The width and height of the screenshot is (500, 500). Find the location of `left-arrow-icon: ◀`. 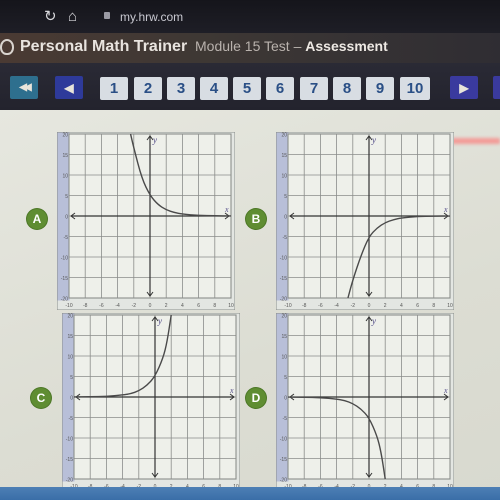

left-arrow-icon: ◀ is located at coordinates (69, 87).